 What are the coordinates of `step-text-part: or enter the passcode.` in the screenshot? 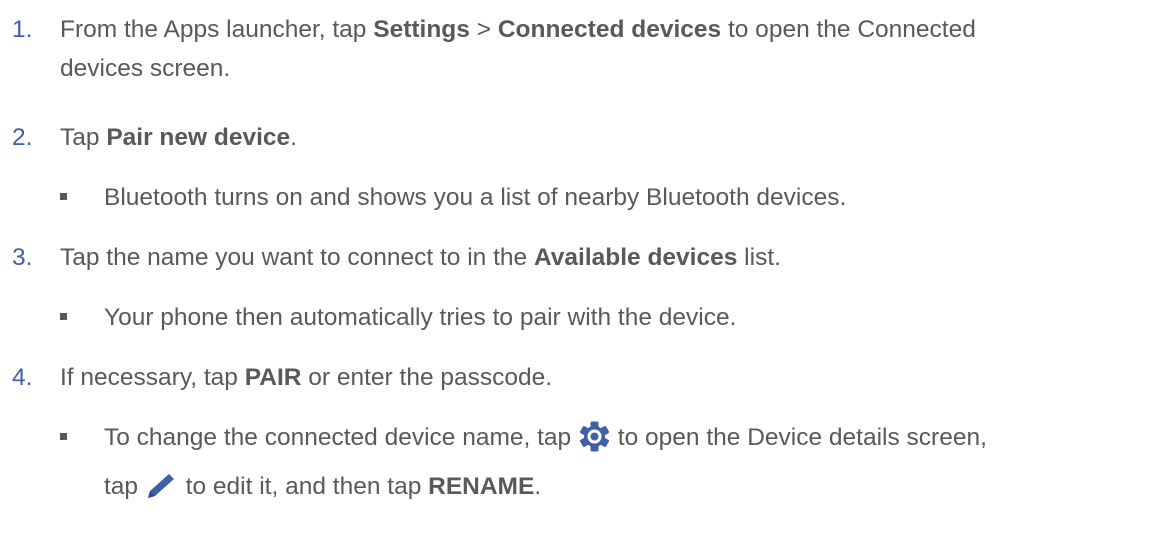 It's located at (427, 377).